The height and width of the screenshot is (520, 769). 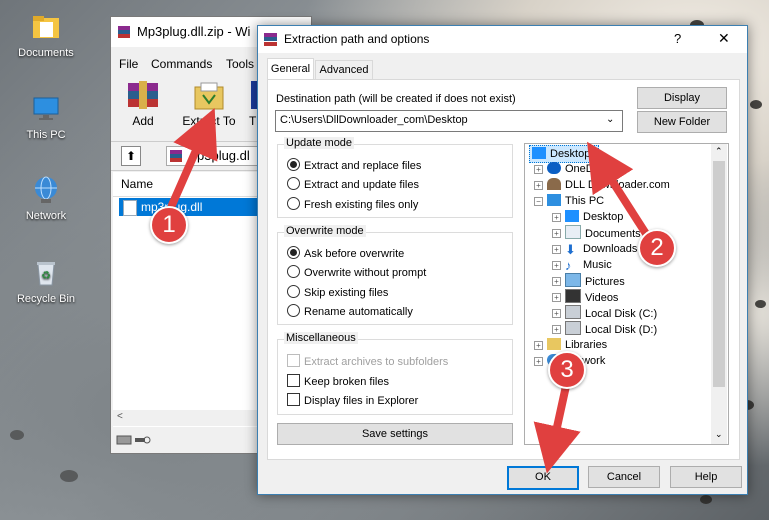 I want to click on step-marker-1: 1, so click(x=169, y=225).